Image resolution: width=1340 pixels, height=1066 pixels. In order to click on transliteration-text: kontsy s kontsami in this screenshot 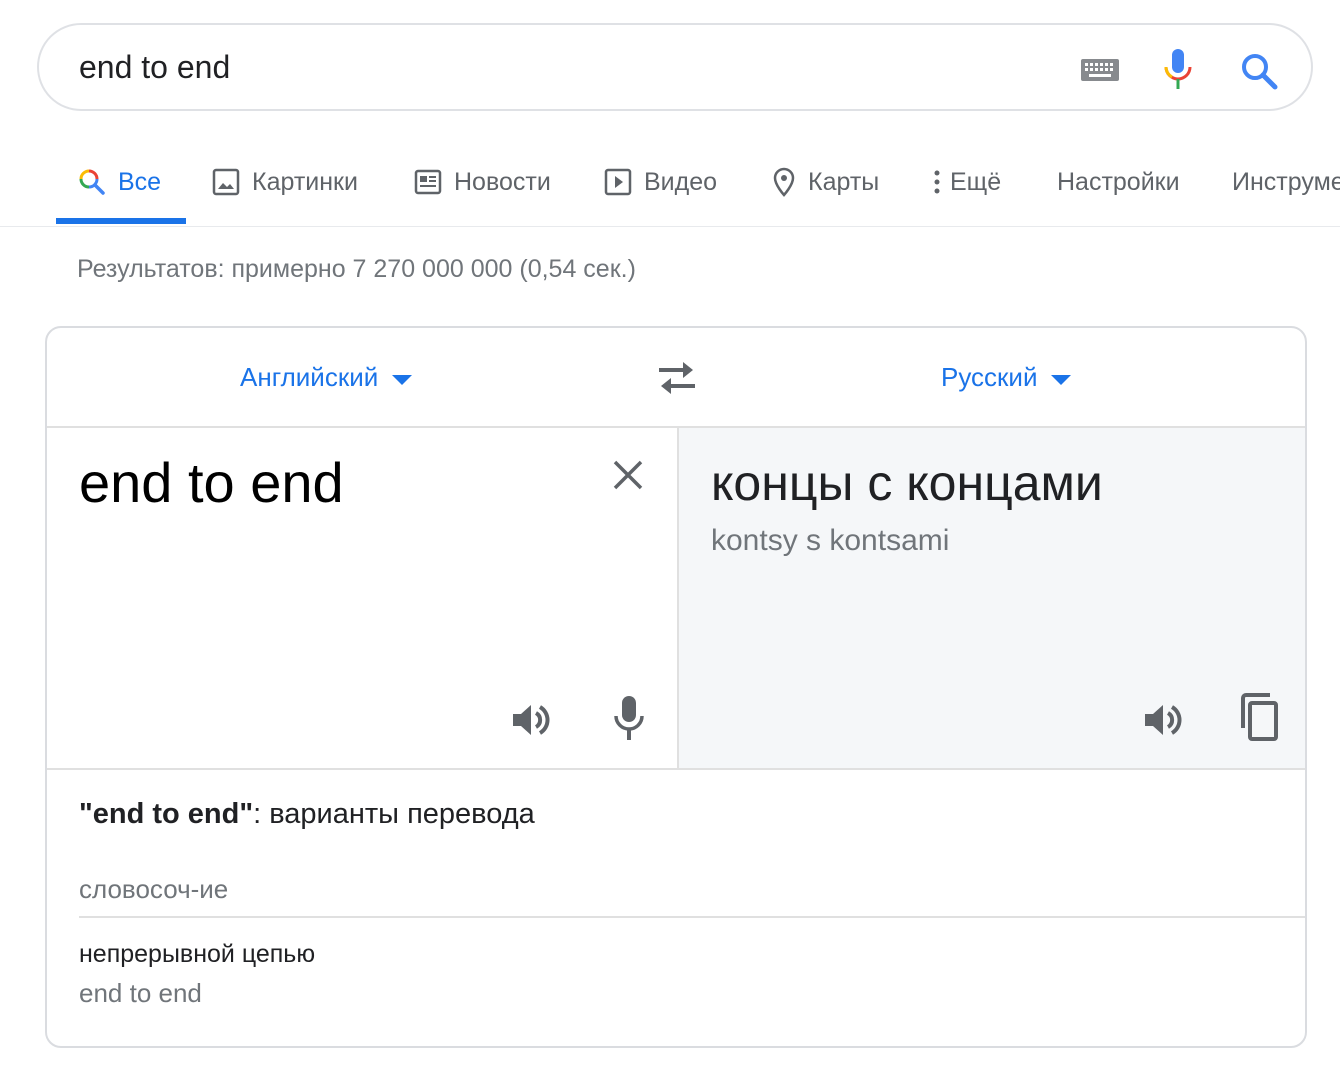, I will do `click(830, 540)`.